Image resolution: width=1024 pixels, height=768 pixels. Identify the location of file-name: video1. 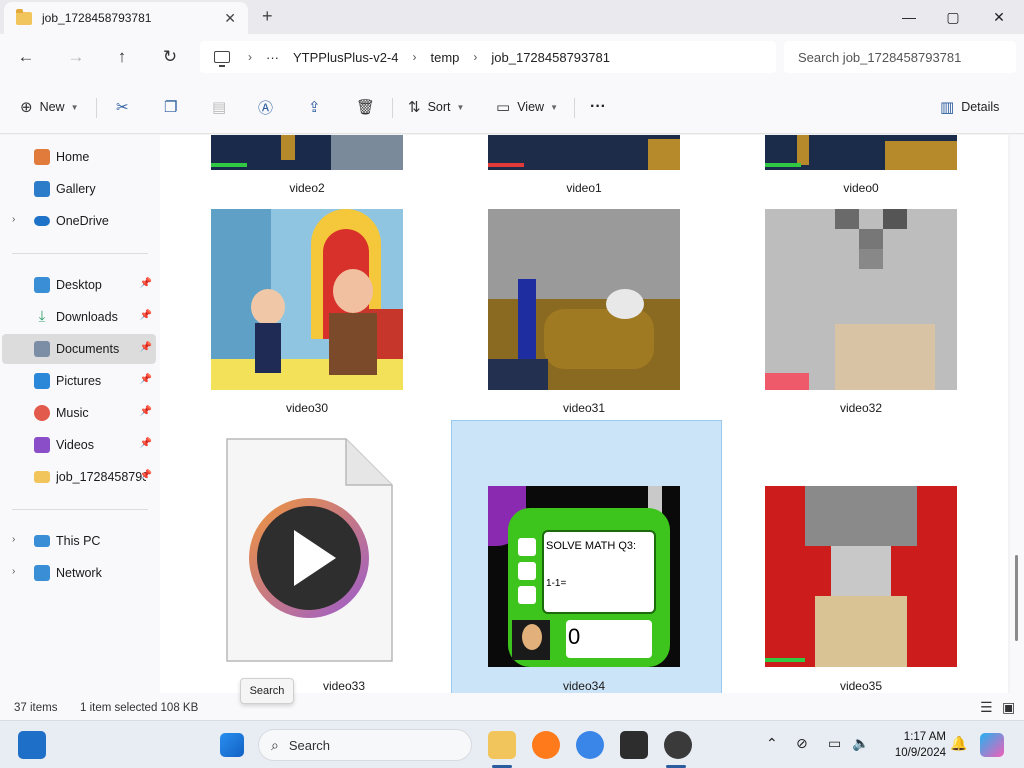
(584, 188).